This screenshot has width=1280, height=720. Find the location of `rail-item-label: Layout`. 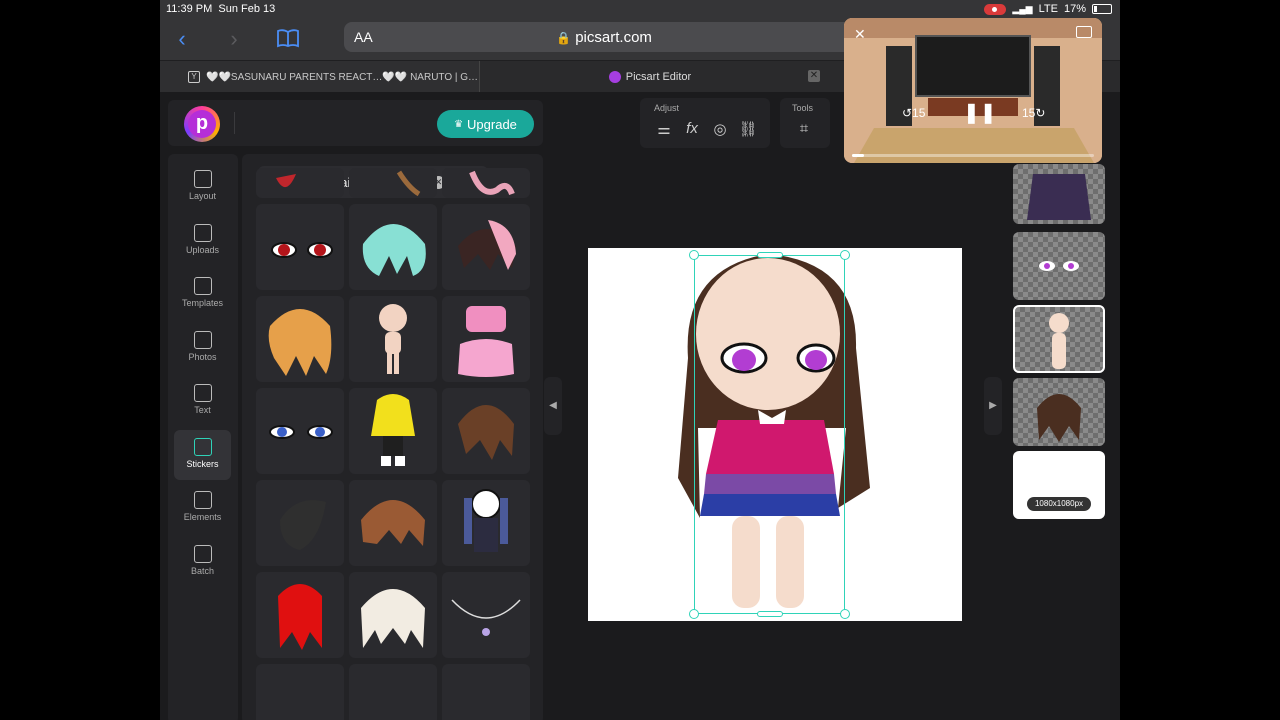

rail-item-label: Layout is located at coordinates (202, 196).